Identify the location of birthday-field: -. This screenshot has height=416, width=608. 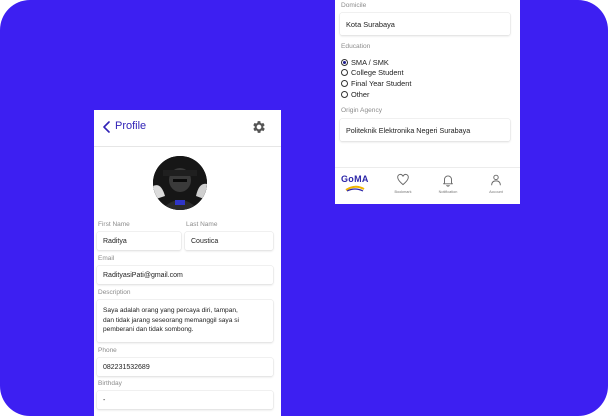
(185, 400).